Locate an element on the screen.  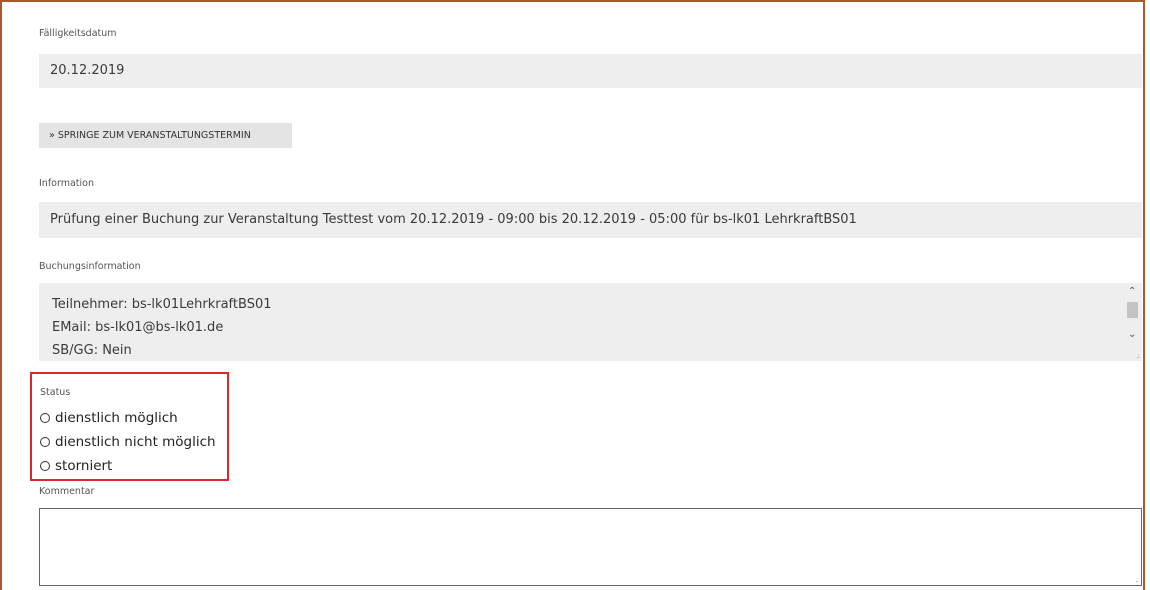
booking-info-line: SB/GG: Nein is located at coordinates (92, 350).